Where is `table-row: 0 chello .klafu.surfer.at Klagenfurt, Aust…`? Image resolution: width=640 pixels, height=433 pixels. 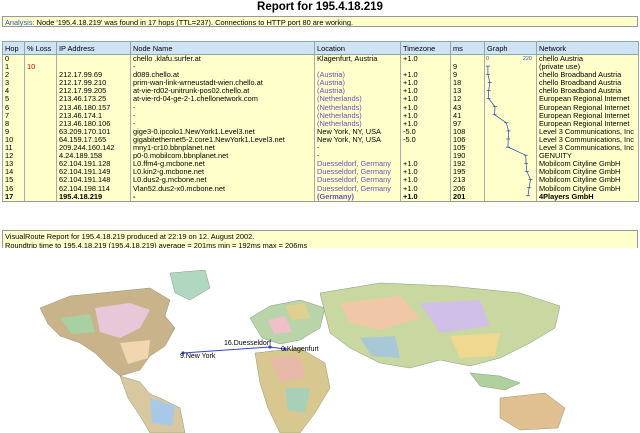
table-row: 0 chello .klafu.surfer.at Klagenfurt, Aust… is located at coordinates (320, 59).